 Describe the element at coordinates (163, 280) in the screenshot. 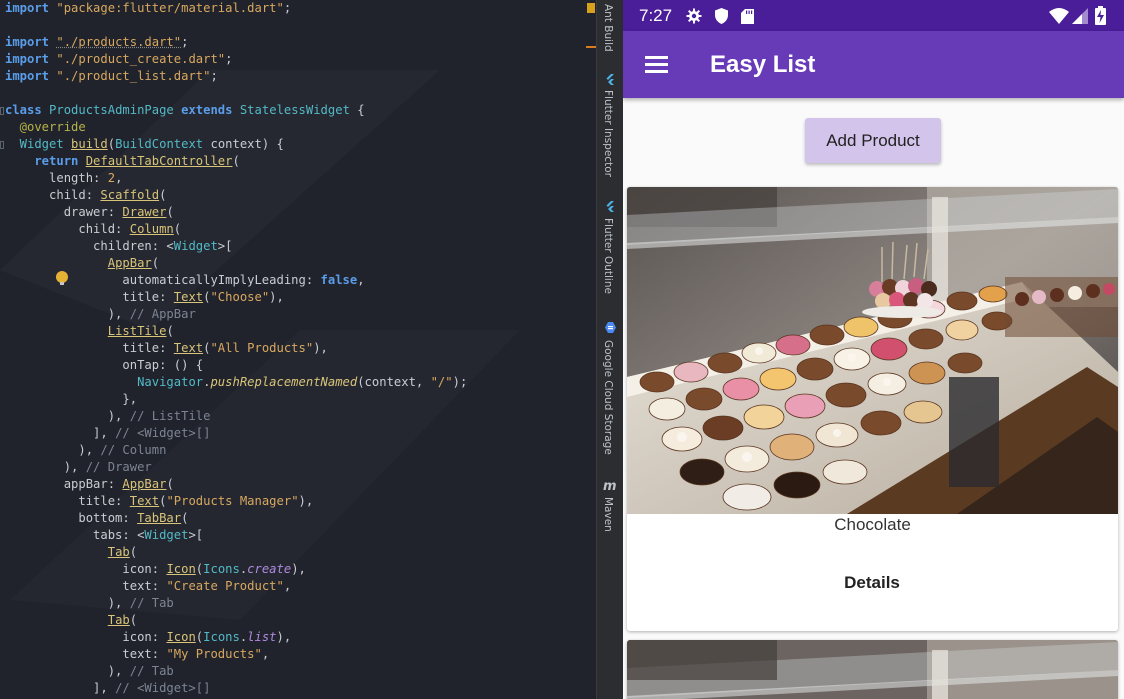

I see `code-token: automaticallyImplyLeading:` at that location.